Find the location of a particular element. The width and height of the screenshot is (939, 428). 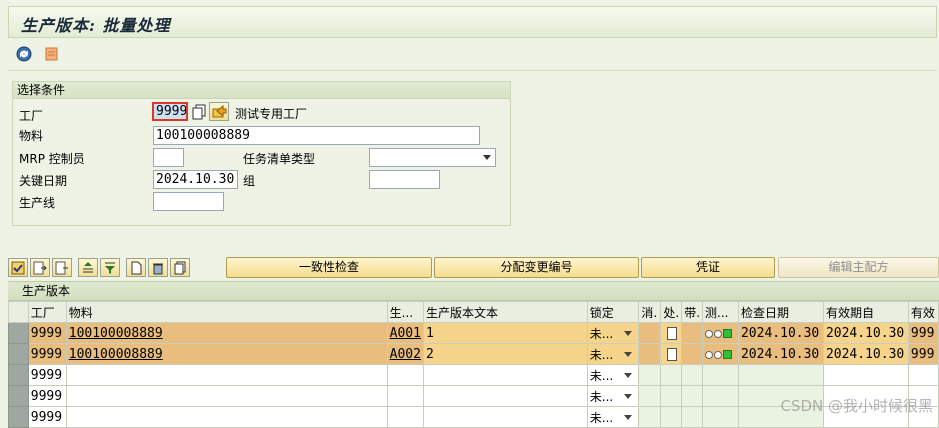

column-header: 处. is located at coordinates (671, 312).